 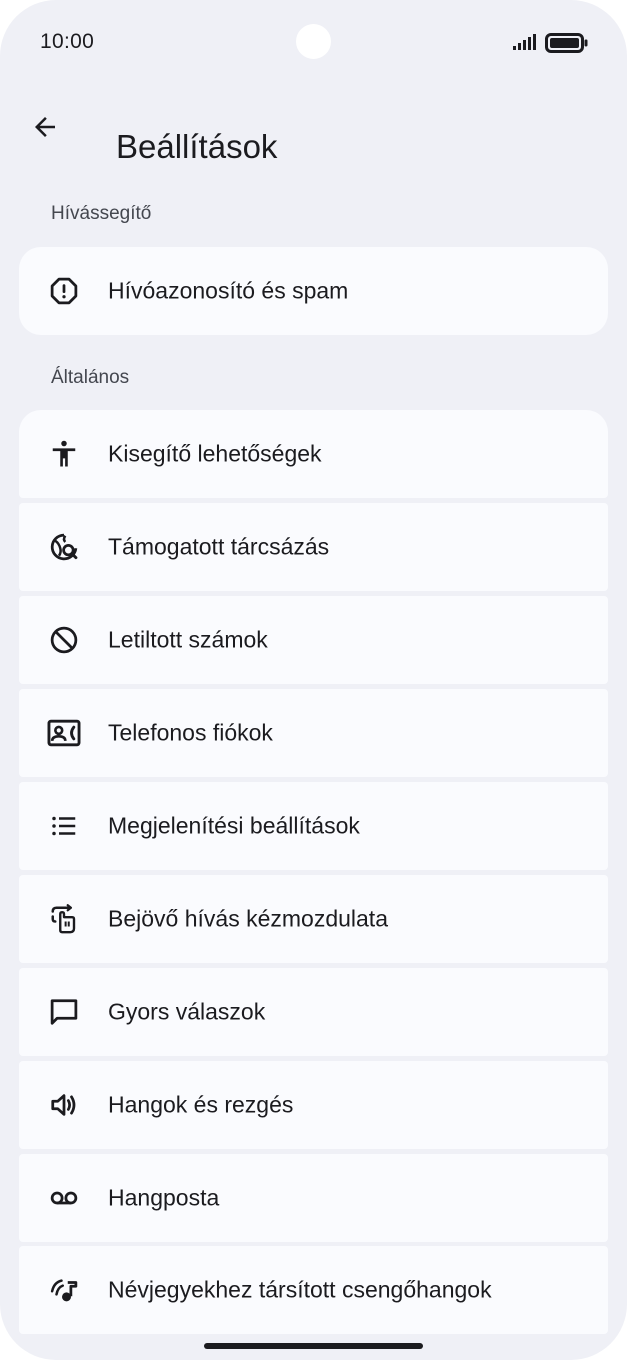 What do you see at coordinates (64, 1290) in the screenshot?
I see `contact-ringtone-icon` at bounding box center [64, 1290].